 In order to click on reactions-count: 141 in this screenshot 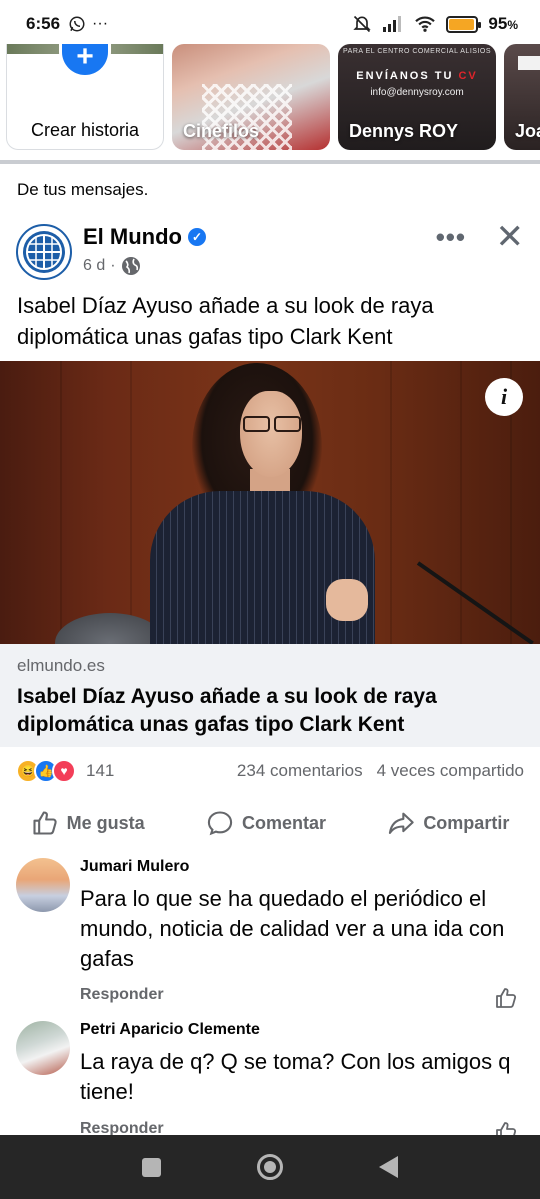, I will do `click(100, 771)`.